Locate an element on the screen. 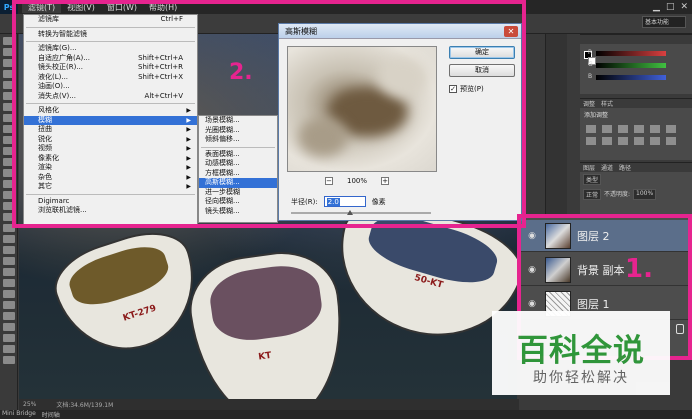 The image size is (692, 419). layer-filter-row: 类型 is located at coordinates (636, 179).